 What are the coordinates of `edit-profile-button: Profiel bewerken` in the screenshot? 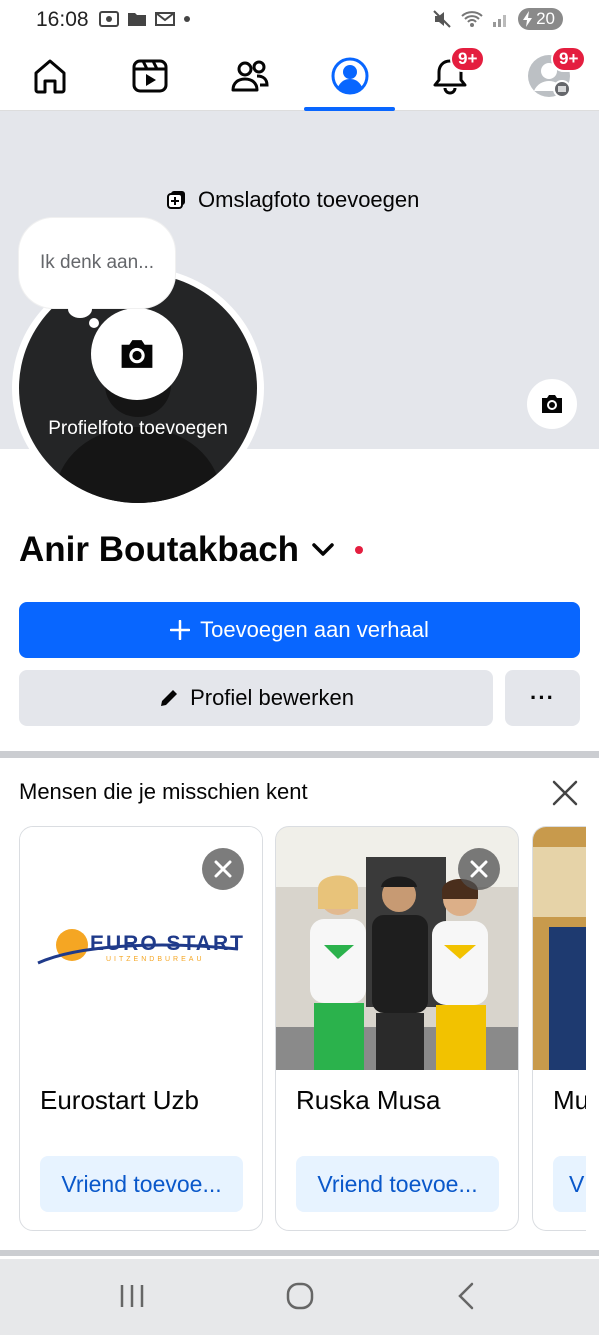 It's located at (256, 698).